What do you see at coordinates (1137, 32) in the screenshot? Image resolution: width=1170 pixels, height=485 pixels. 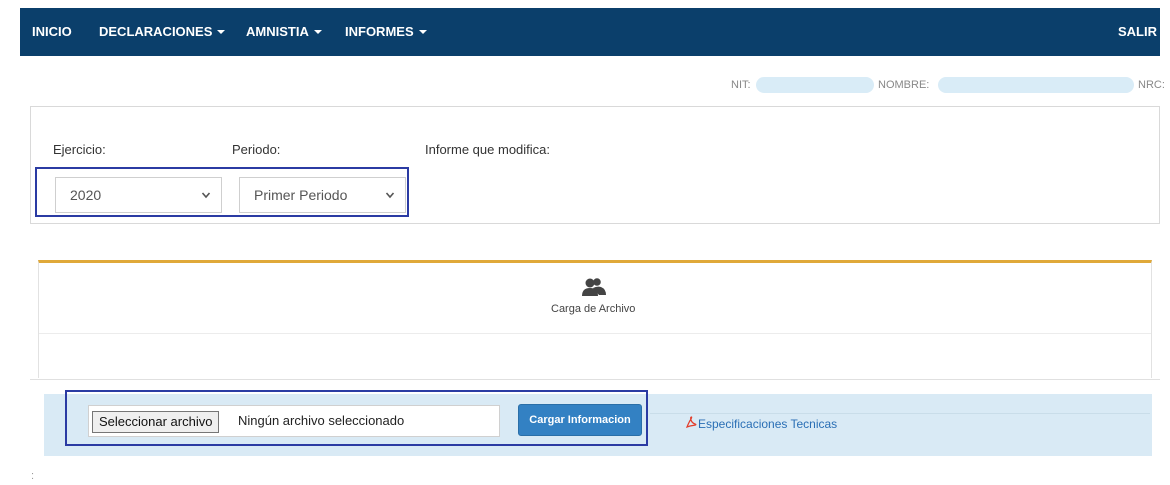 I see `logout-link: SALIR` at bounding box center [1137, 32].